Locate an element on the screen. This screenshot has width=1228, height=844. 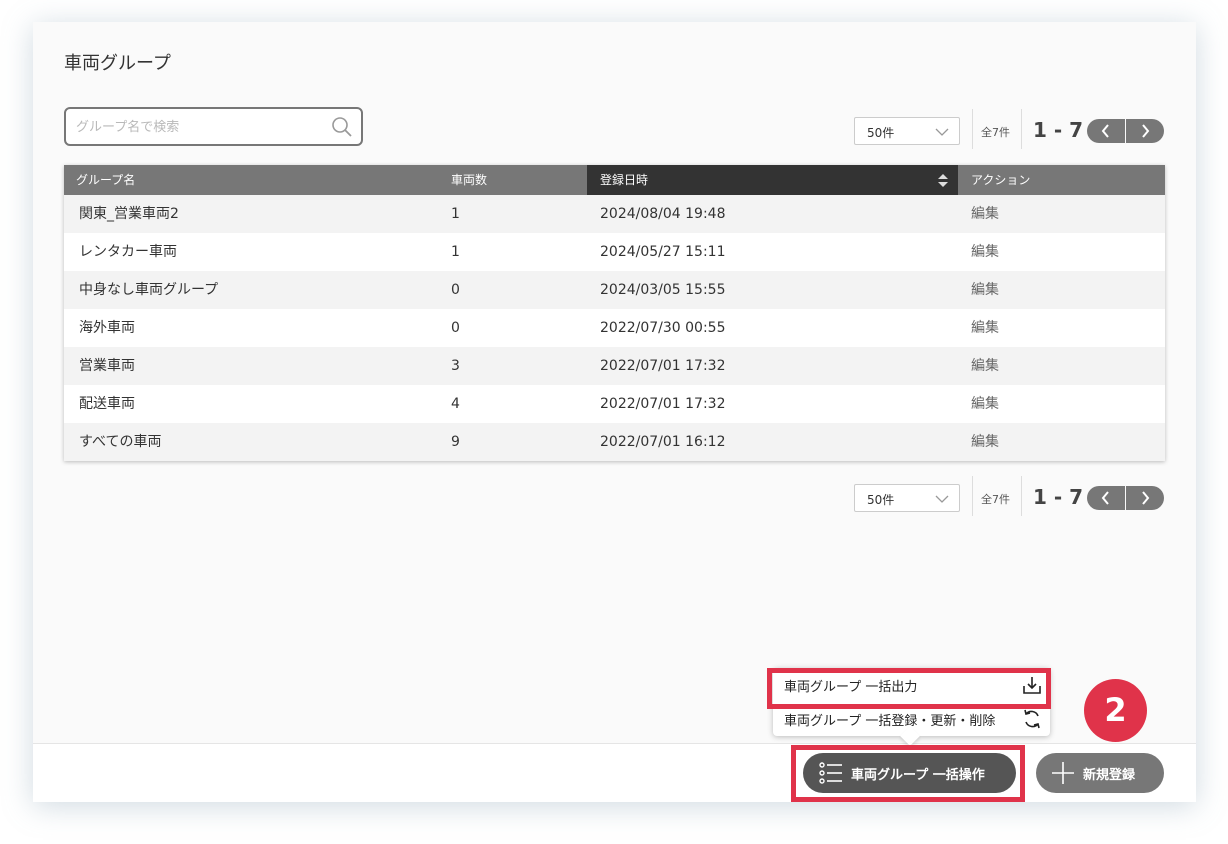
table-row: すべての車両 9 2022/07/01 16:12 編集 is located at coordinates (614, 442).